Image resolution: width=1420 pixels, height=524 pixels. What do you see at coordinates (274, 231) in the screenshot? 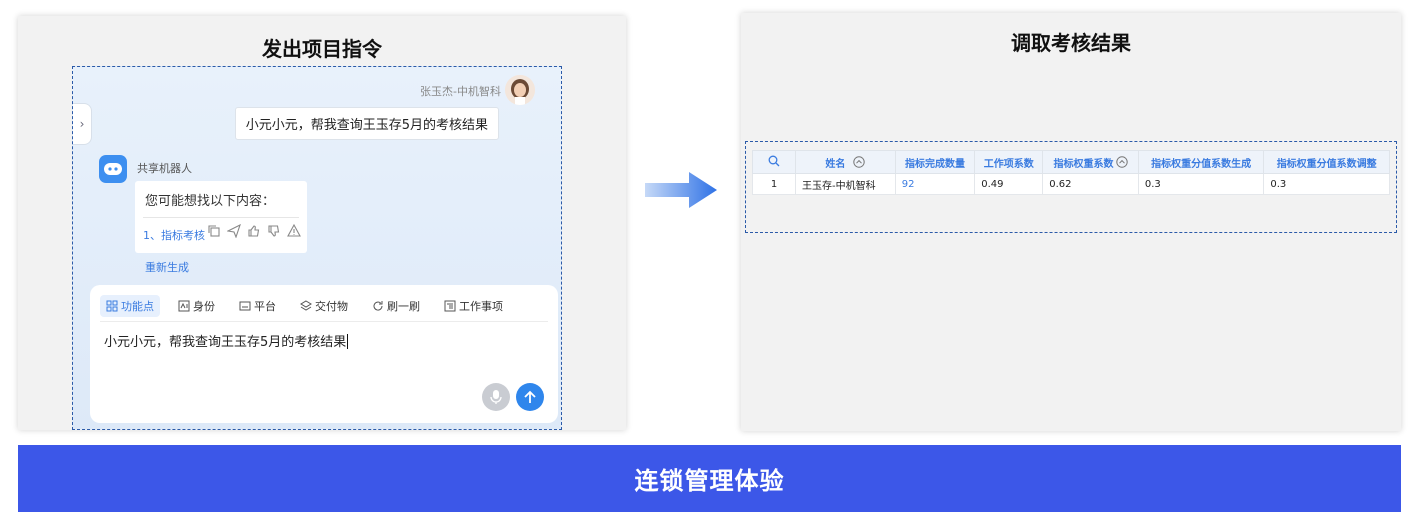
I see `thumbs-down-icon` at bounding box center [274, 231].